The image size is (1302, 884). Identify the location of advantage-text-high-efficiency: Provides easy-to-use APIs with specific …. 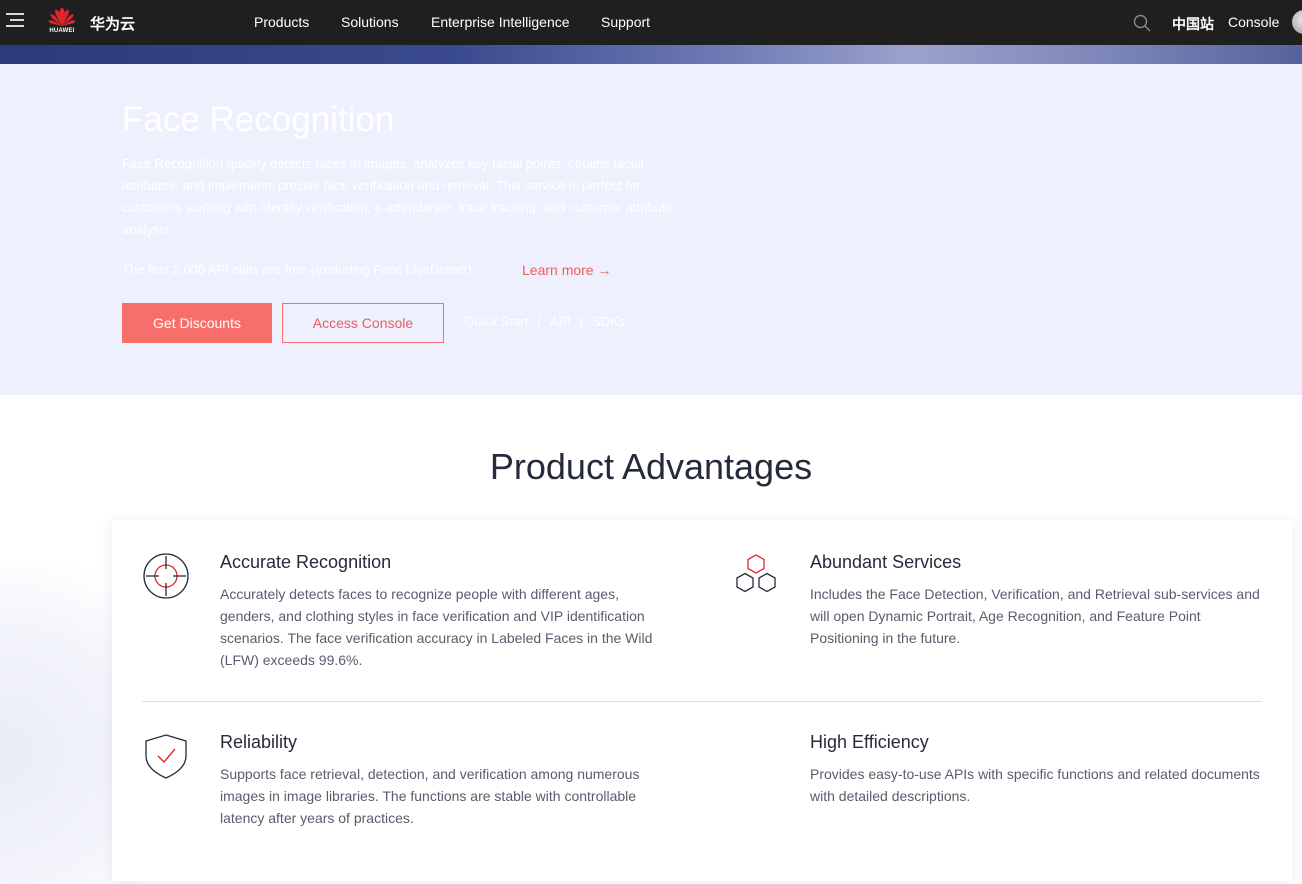
(1035, 785).